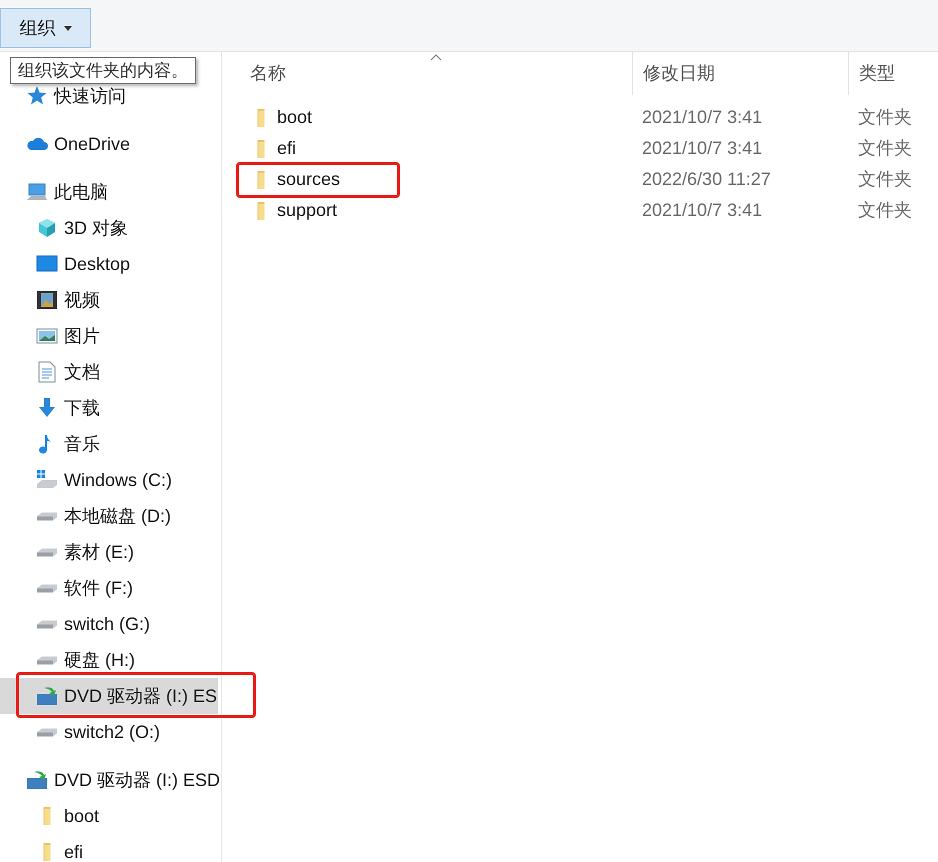 This screenshot has height=862, width=938. Describe the element at coordinates (103, 70) in the screenshot. I see `tooltip: 组织该文件夹的内容。` at that location.